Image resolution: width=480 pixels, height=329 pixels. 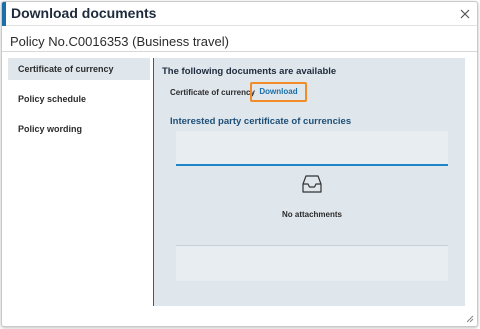 What do you see at coordinates (312, 263) in the screenshot?
I see `attachments-list-area` at bounding box center [312, 263].